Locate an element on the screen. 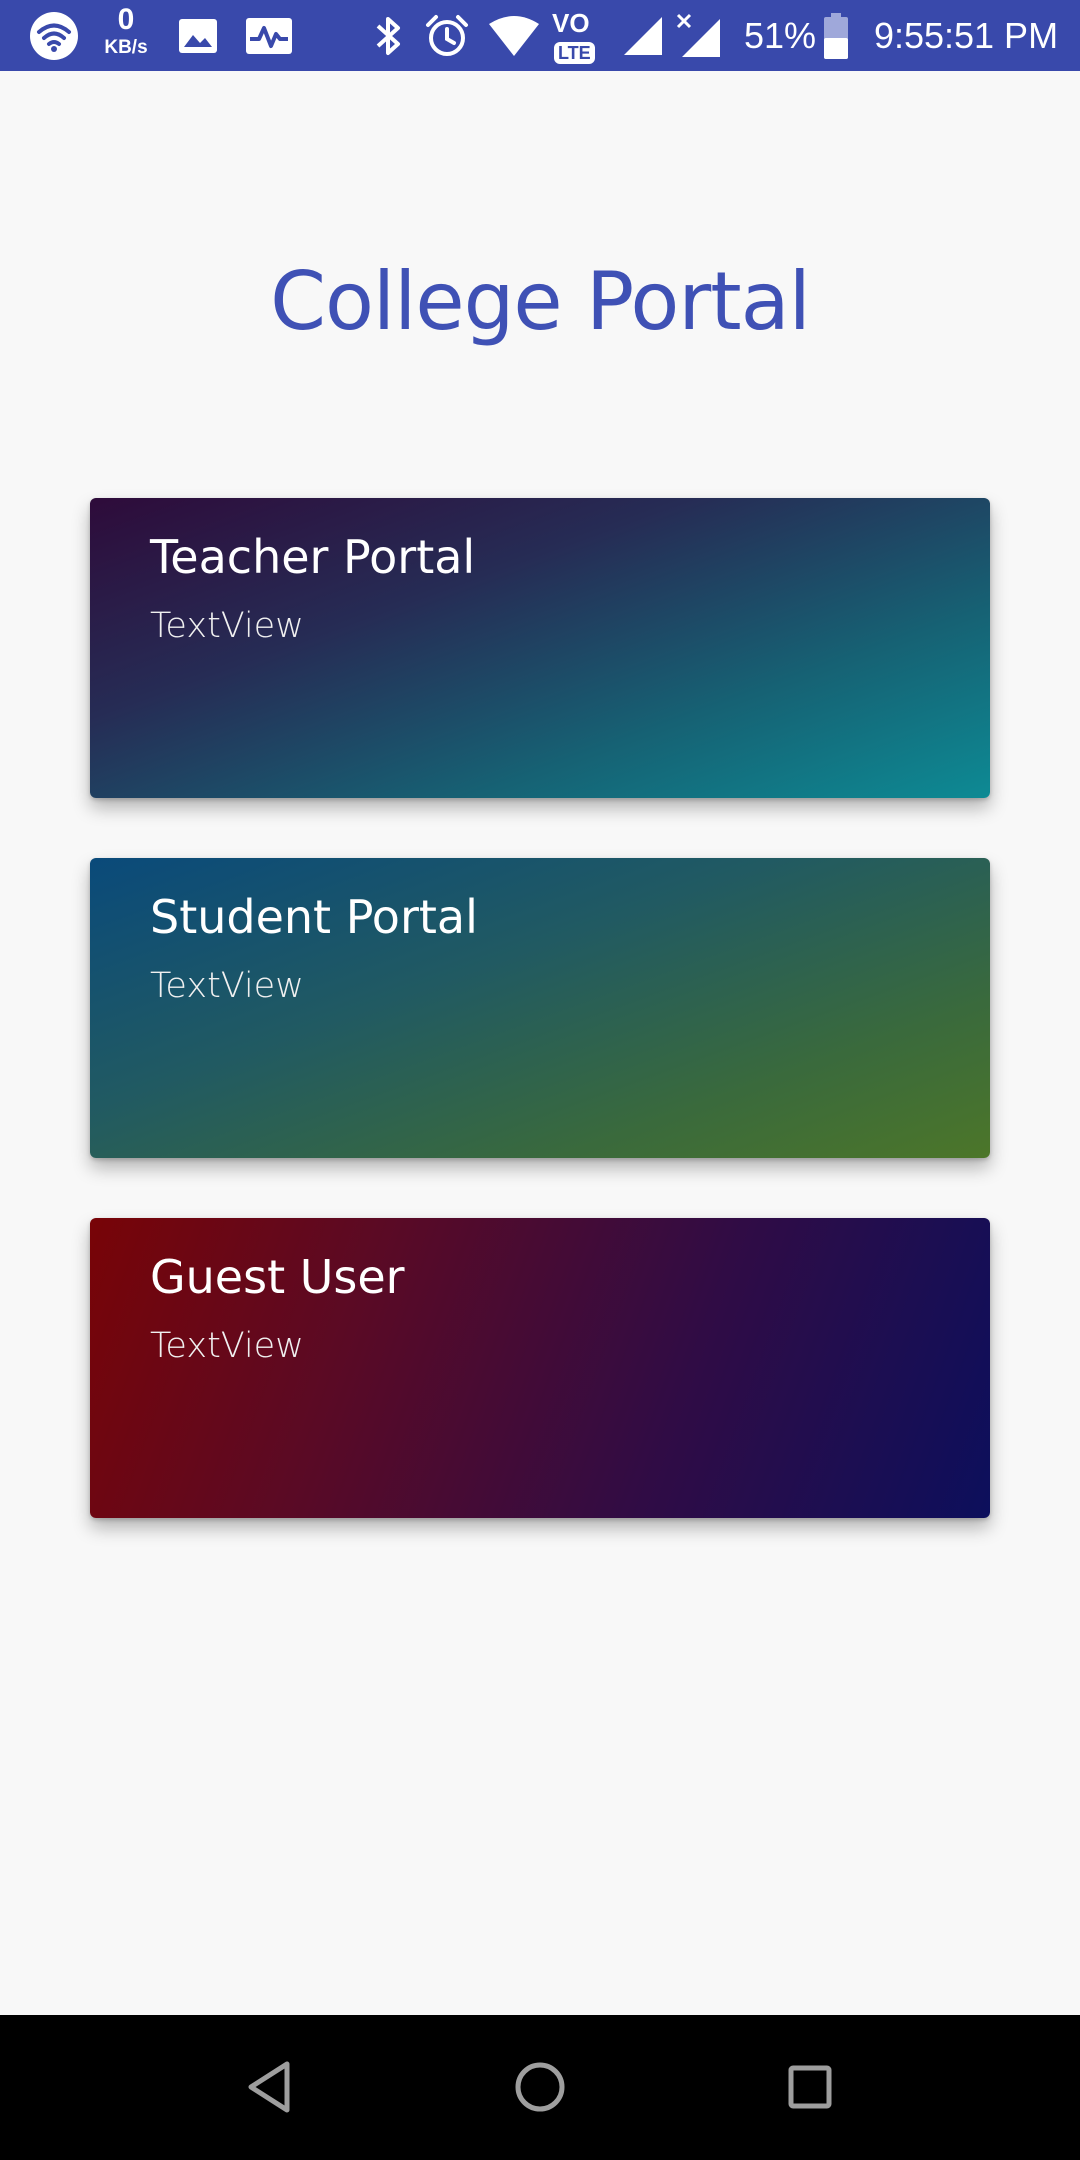  back-button is located at coordinates (270, 2087).